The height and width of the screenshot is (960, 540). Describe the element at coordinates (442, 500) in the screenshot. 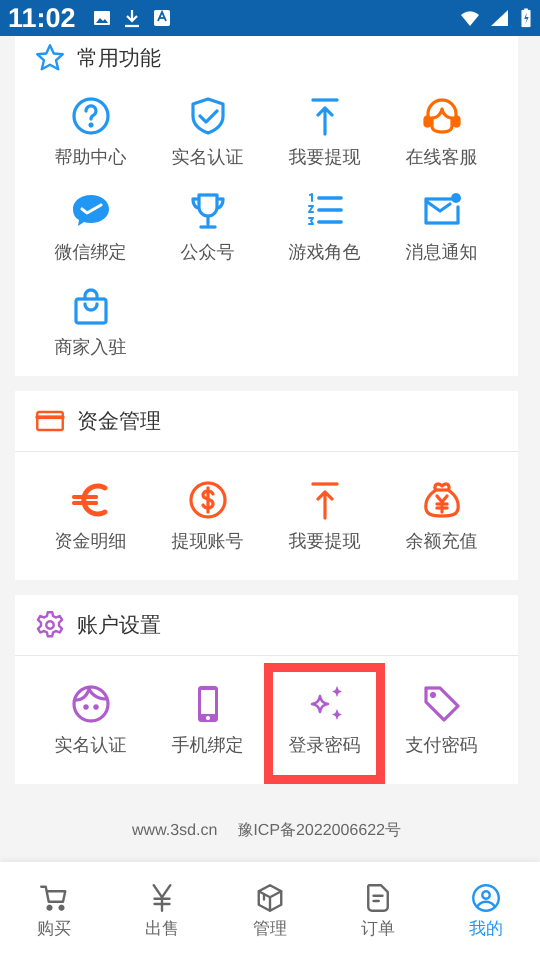

I see `money-bag-icon` at that location.